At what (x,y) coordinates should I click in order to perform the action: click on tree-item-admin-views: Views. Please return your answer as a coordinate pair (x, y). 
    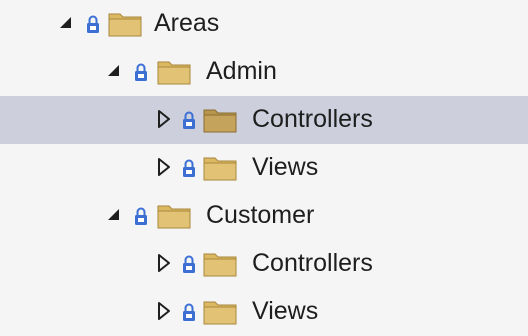
    Looking at the image, I should click on (264, 168).